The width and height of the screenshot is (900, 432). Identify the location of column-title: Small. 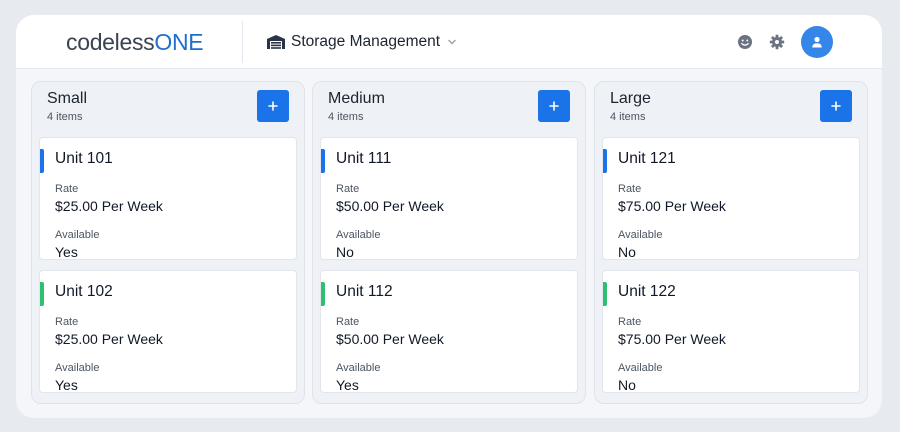
(67, 98).